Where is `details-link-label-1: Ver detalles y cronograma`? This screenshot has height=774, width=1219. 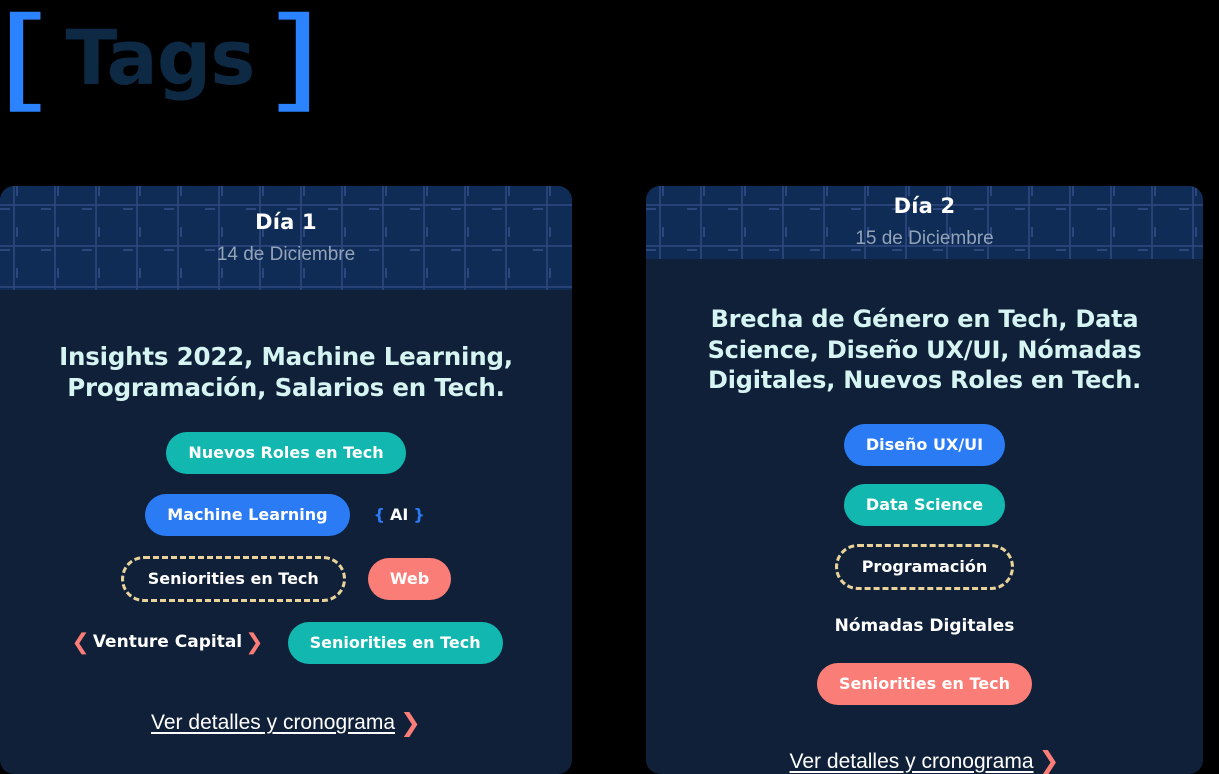
details-link-label-1: Ver detalles y cronograma is located at coordinates (273, 723).